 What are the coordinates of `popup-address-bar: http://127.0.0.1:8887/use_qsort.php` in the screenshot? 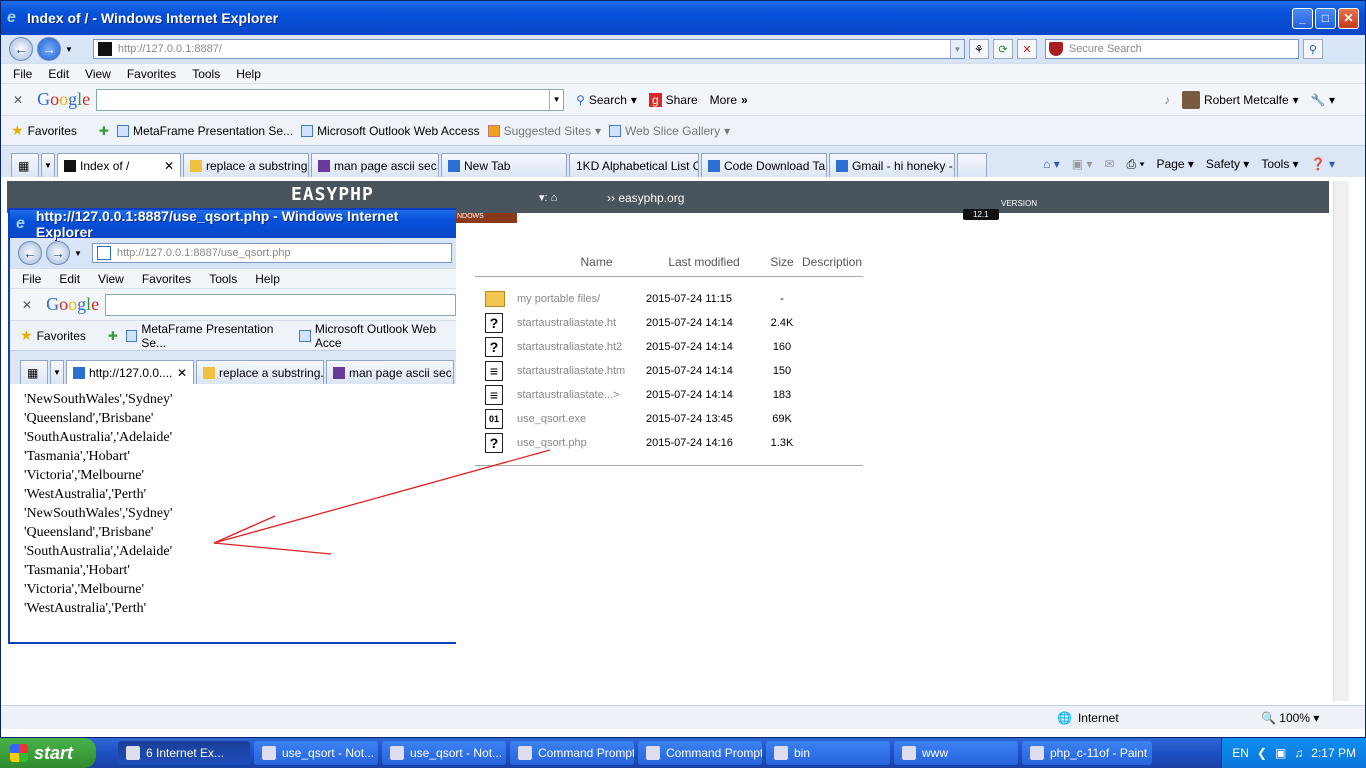 It's located at (271, 253).